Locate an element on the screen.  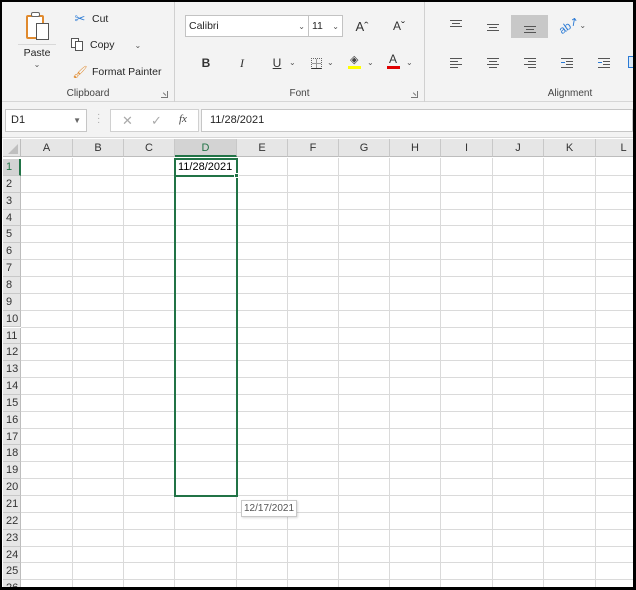
bottom-align-button is located at coordinates (529, 26).